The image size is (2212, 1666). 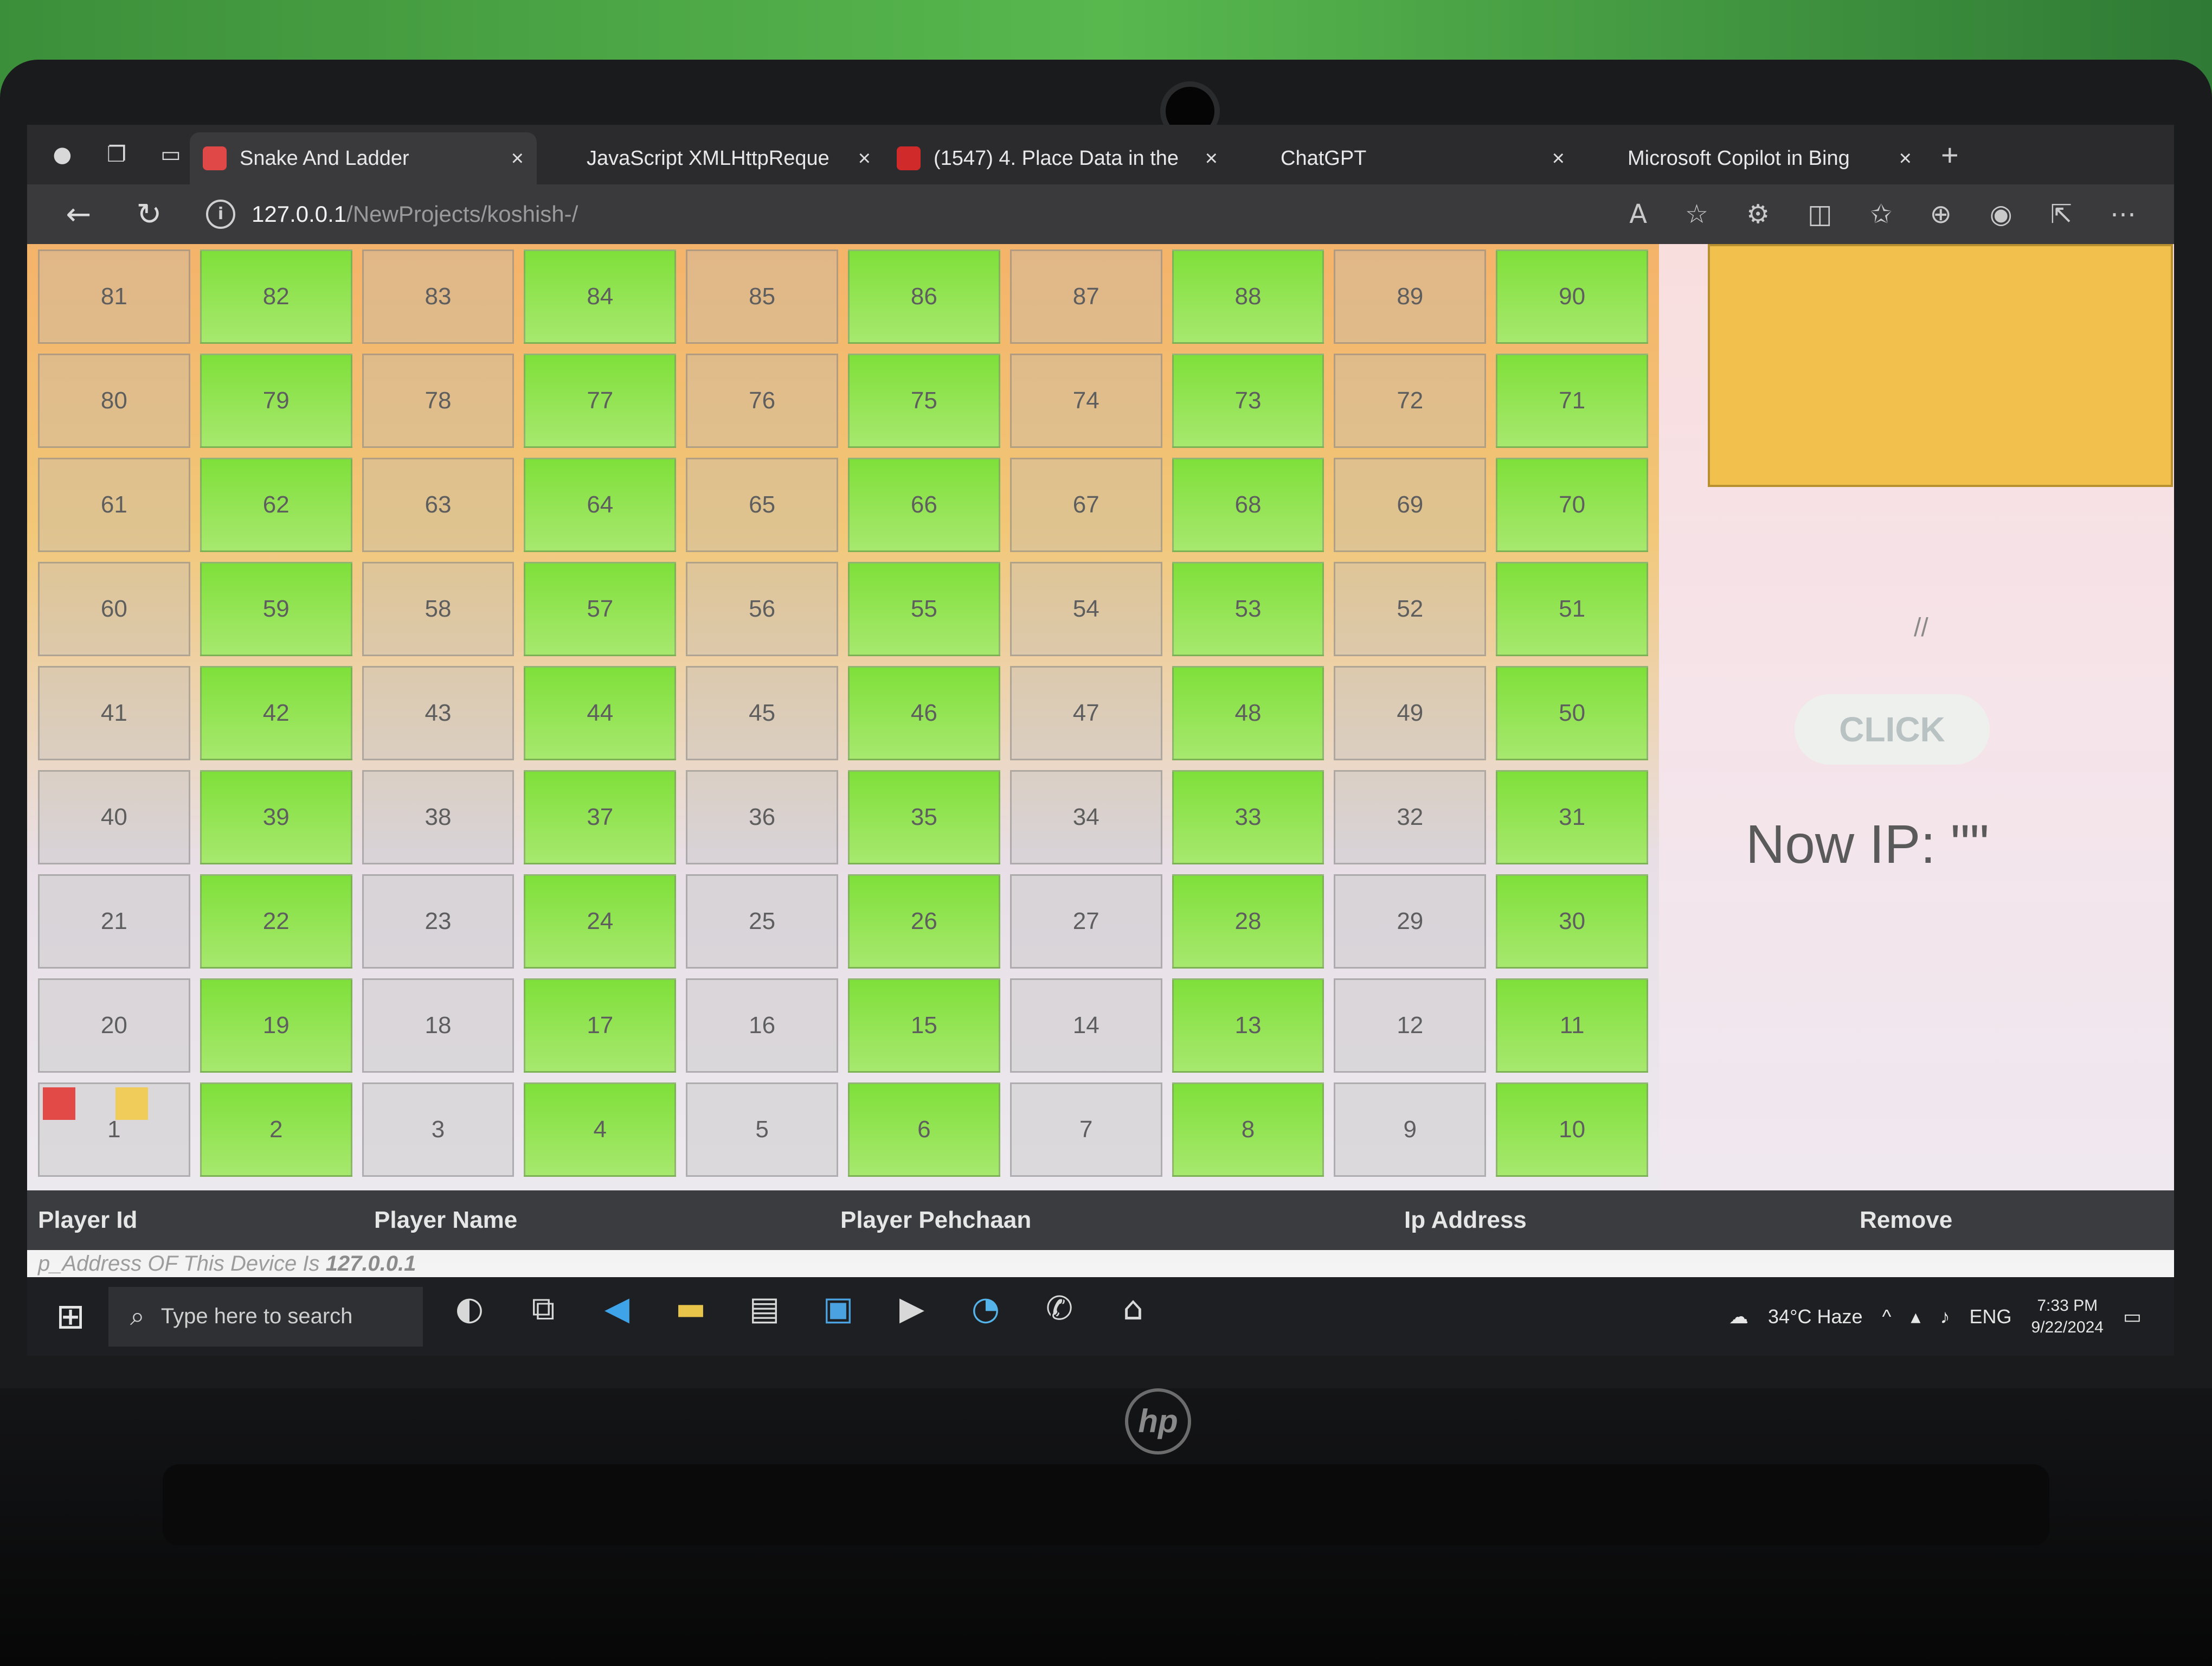 I want to click on edge-browser-icon: ◔, so click(x=986, y=1317).